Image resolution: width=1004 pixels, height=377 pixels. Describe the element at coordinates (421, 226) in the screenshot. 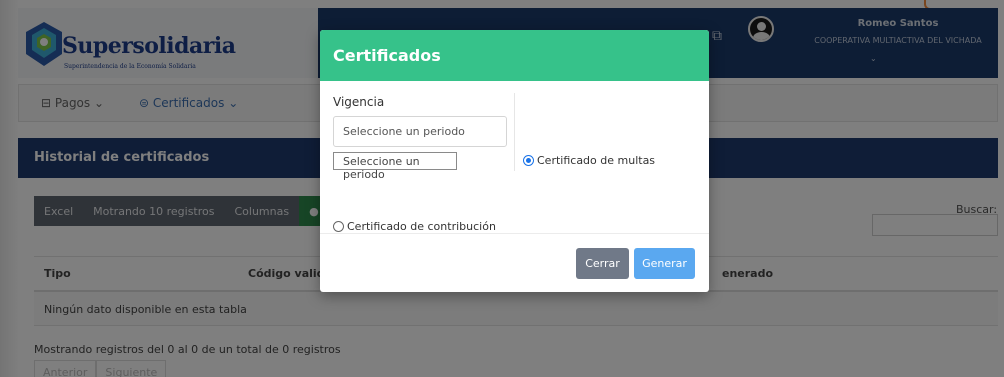

I see `radio-label: Certificado de contribución` at that location.